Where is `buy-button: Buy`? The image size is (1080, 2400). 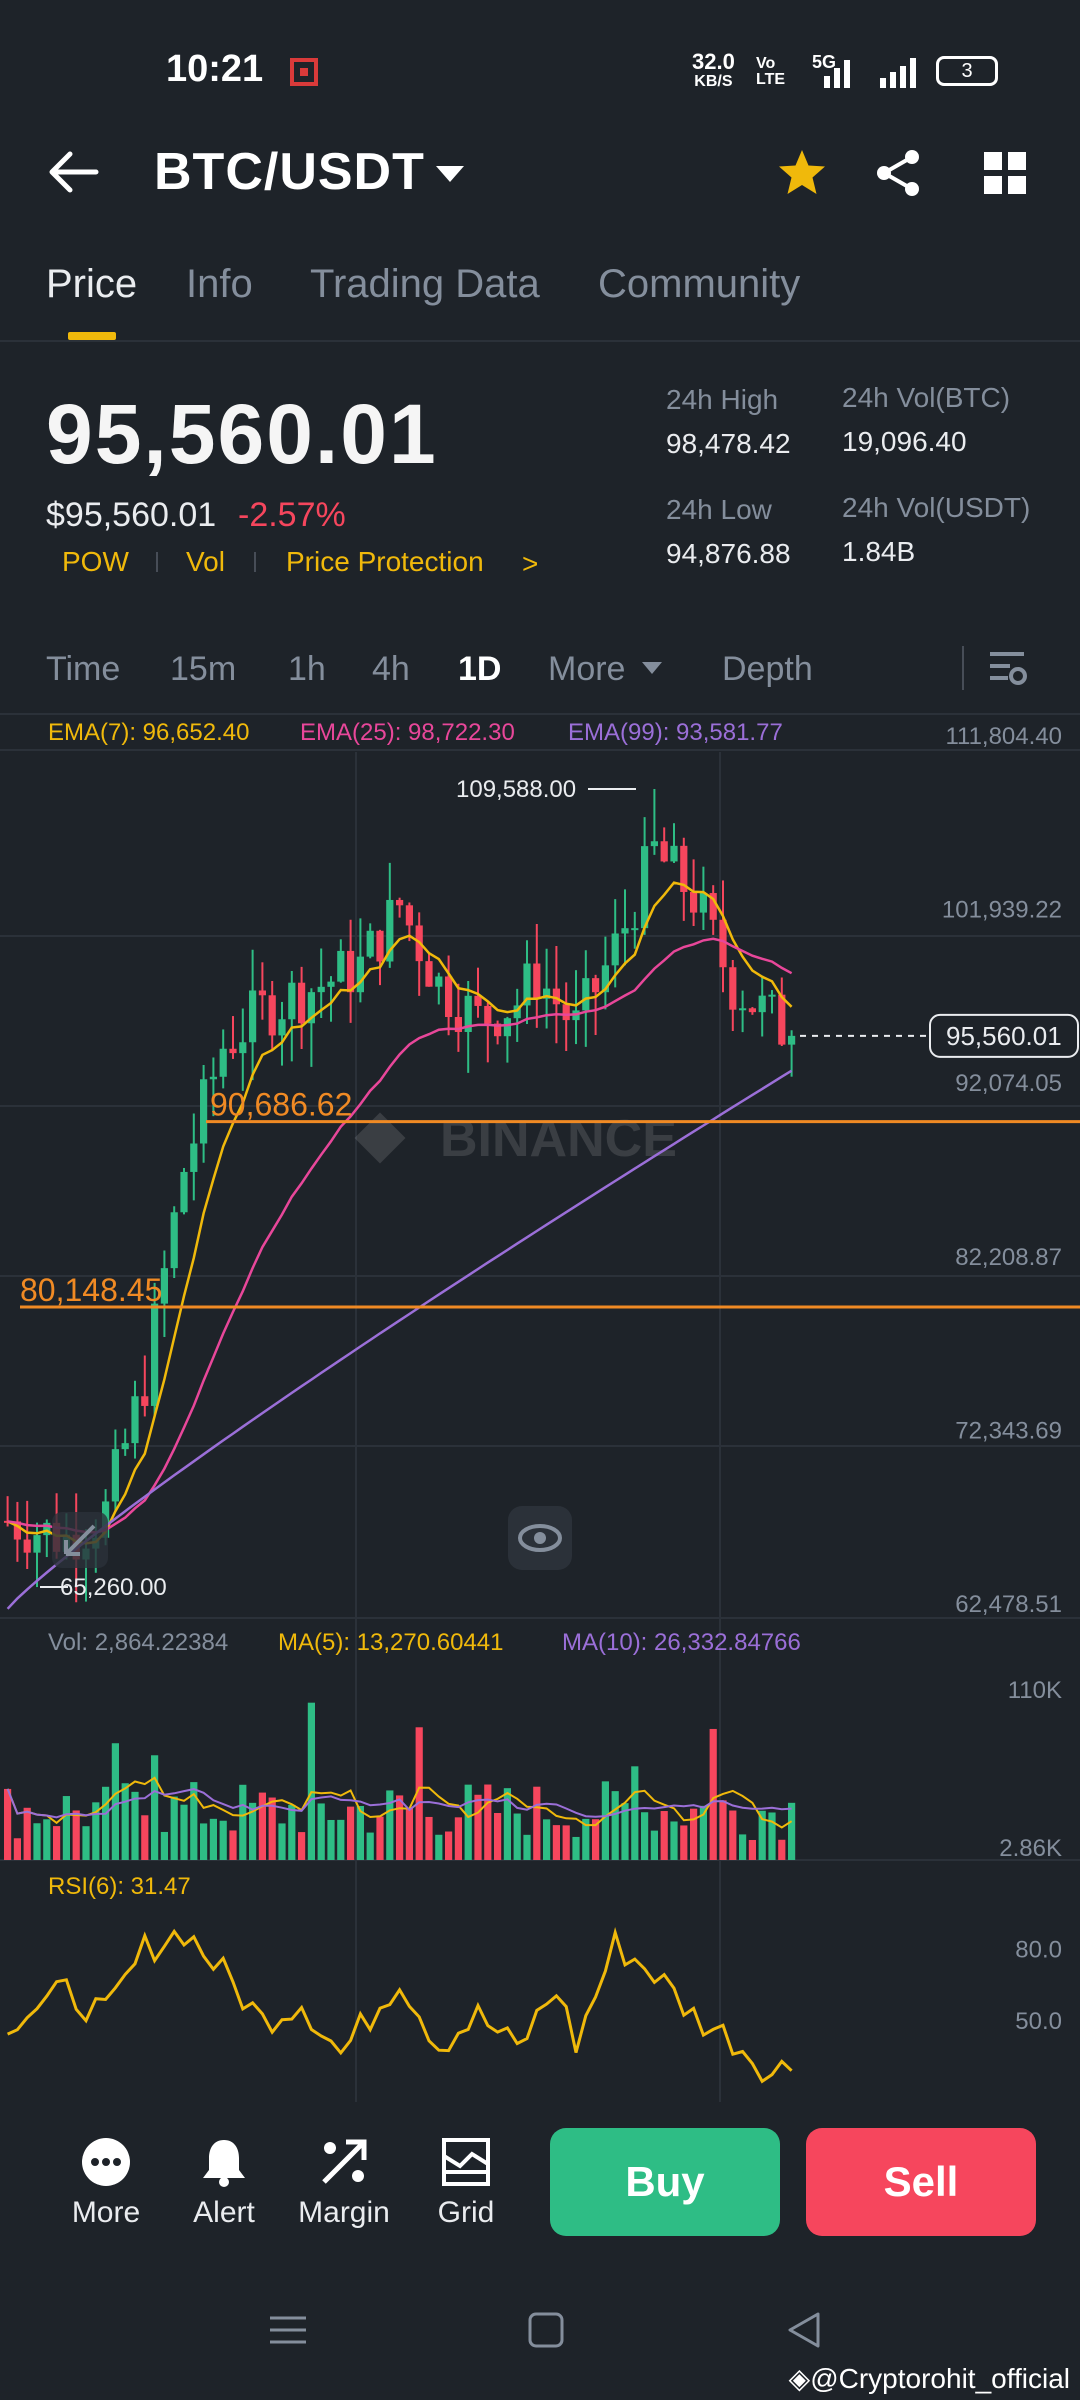 buy-button: Buy is located at coordinates (665, 2182).